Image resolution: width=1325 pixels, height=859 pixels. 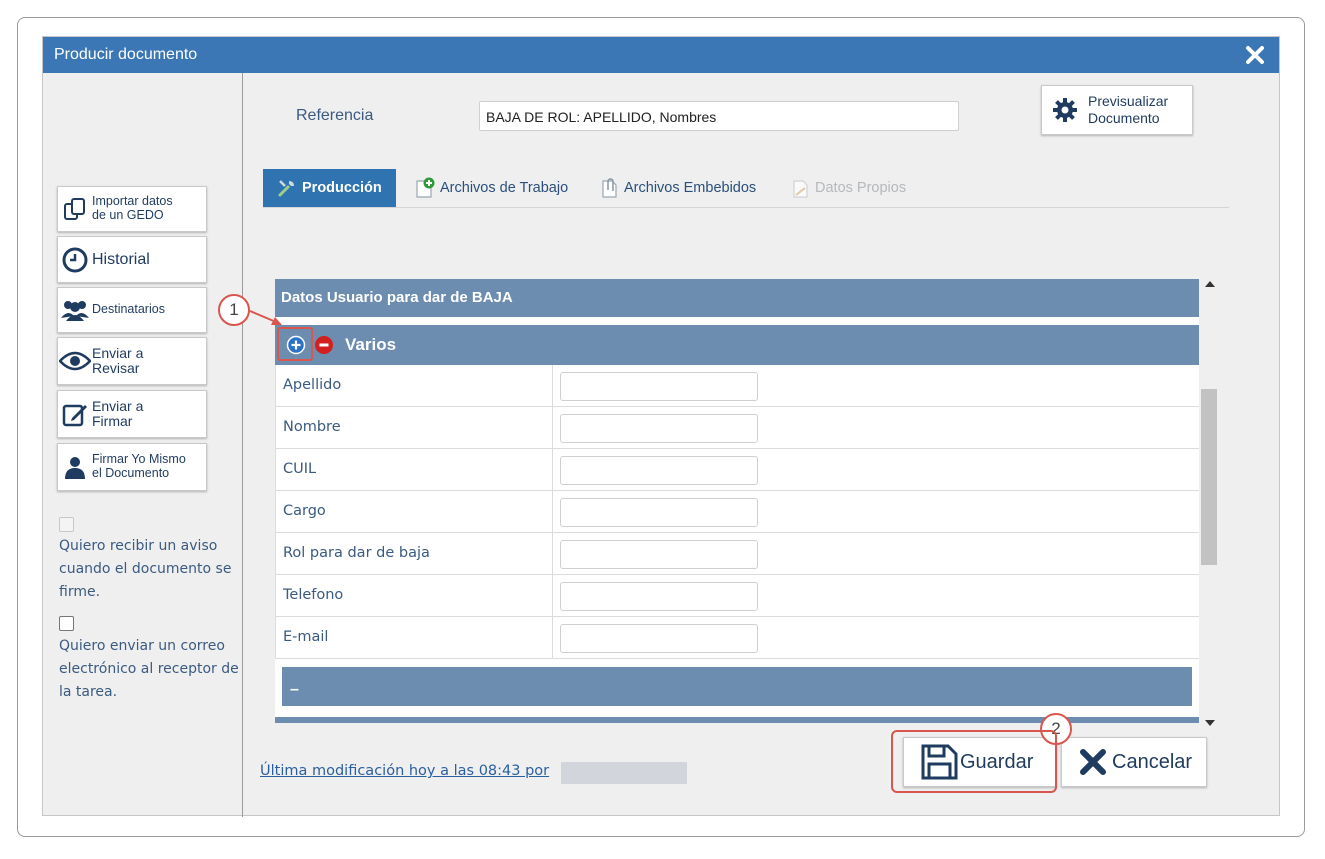 What do you see at coordinates (1210, 284) in the screenshot?
I see `scroll-up-arrow-icon` at bounding box center [1210, 284].